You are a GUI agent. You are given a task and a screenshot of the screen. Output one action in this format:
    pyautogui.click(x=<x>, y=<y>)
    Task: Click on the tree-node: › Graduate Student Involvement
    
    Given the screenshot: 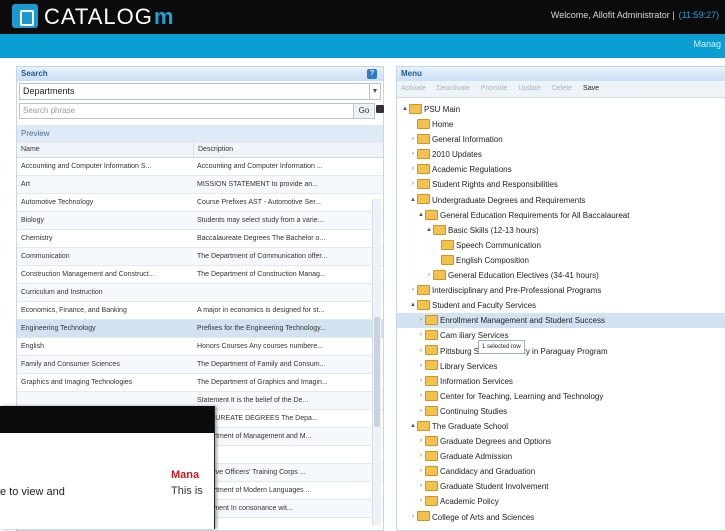 What is the action you would take?
    pyautogui.click(x=561, y=486)
    